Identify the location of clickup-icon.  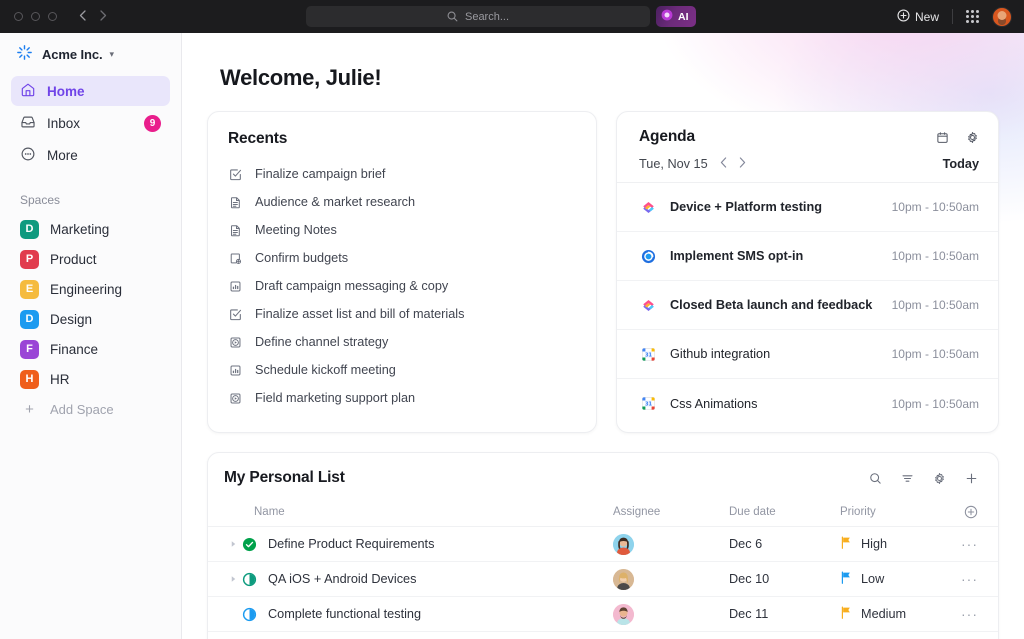
(648, 305).